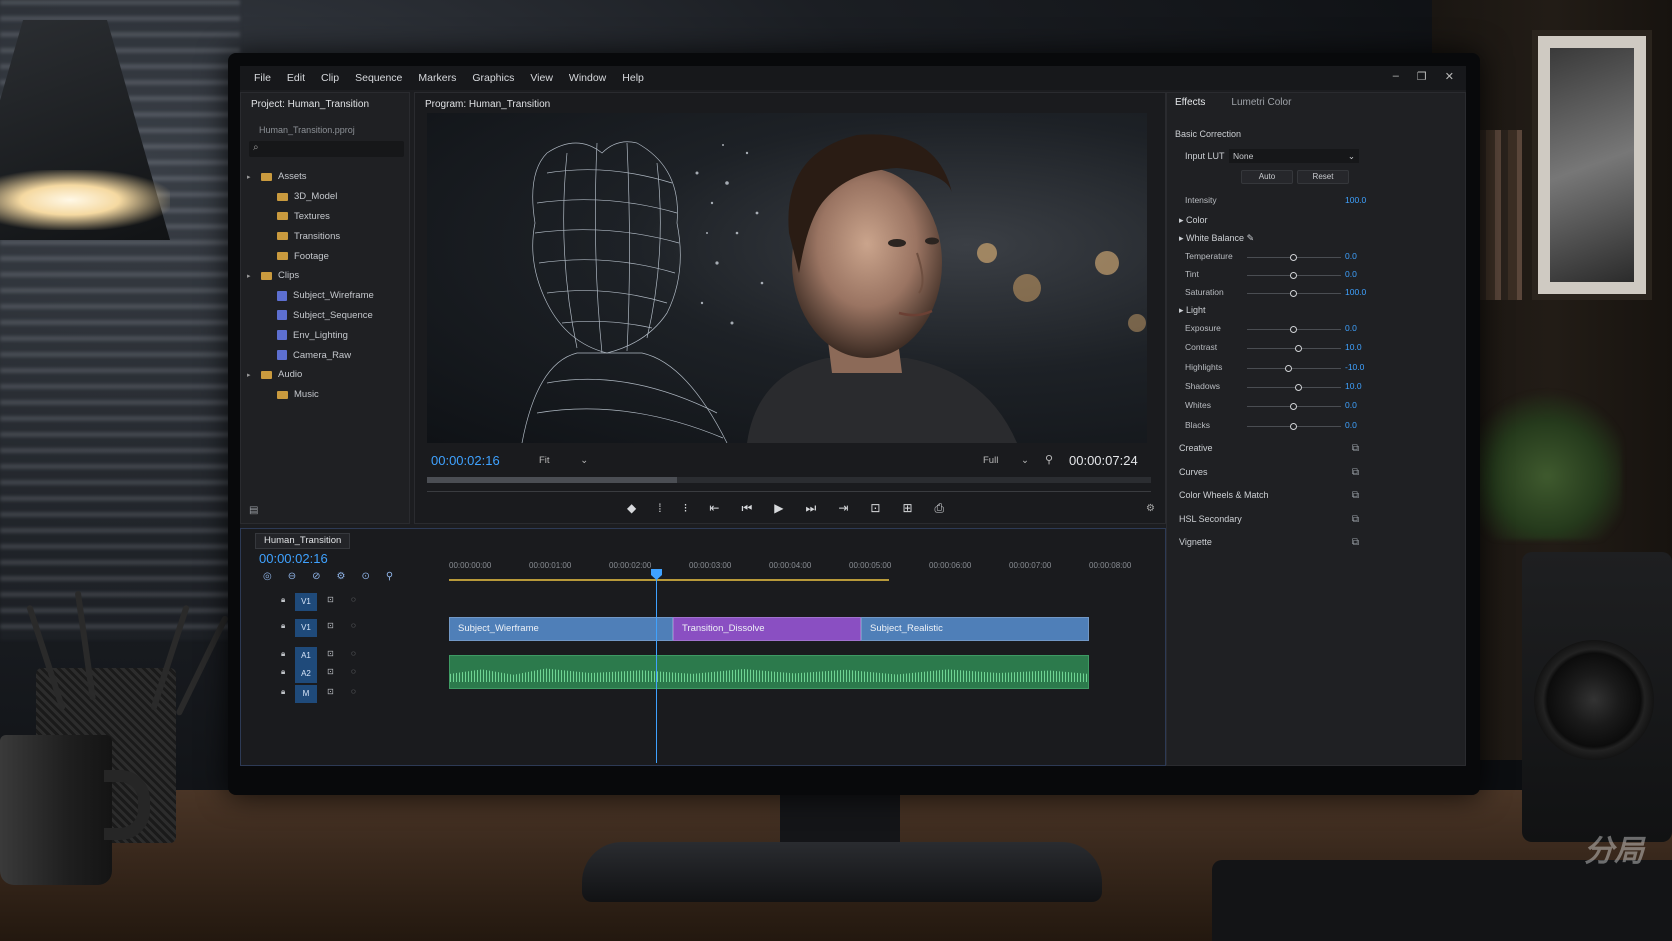 Image resolution: width=1672 pixels, height=941 pixels. What do you see at coordinates (310, 395) in the screenshot?
I see `project-tree-item: Music` at bounding box center [310, 395].